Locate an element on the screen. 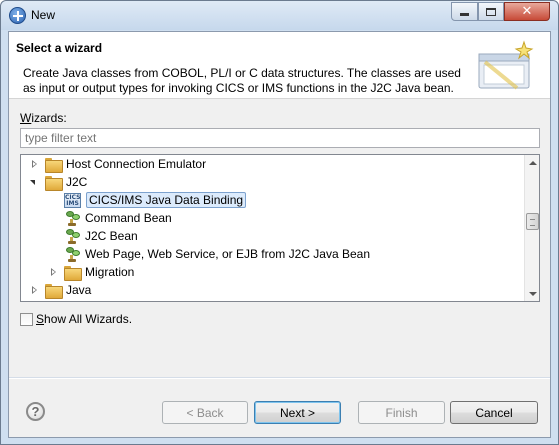 The height and width of the screenshot is (445, 559). tree-item-label: J2C is located at coordinates (77, 182).